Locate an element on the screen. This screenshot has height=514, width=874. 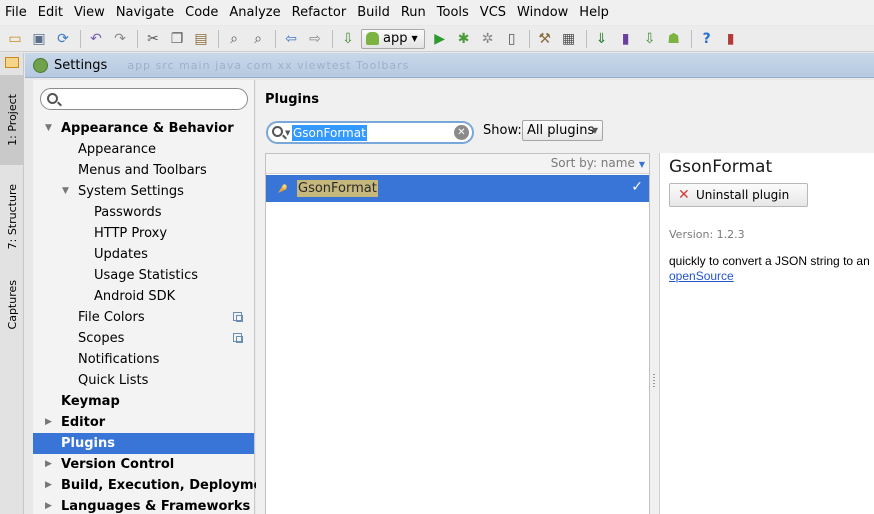
tool-window-strip: 1: Project 7: Structure Captures is located at coordinates (12, 283).